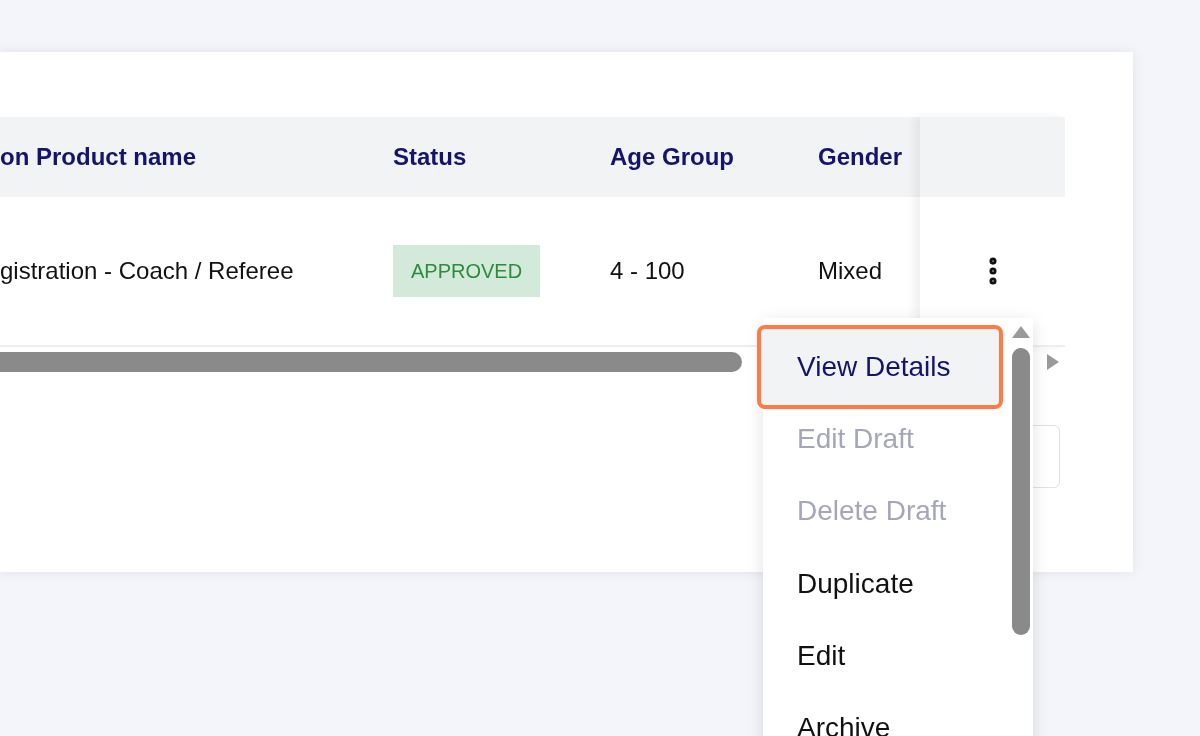 This screenshot has width=1200, height=736. I want to click on menu-item: View Details, so click(880, 367).